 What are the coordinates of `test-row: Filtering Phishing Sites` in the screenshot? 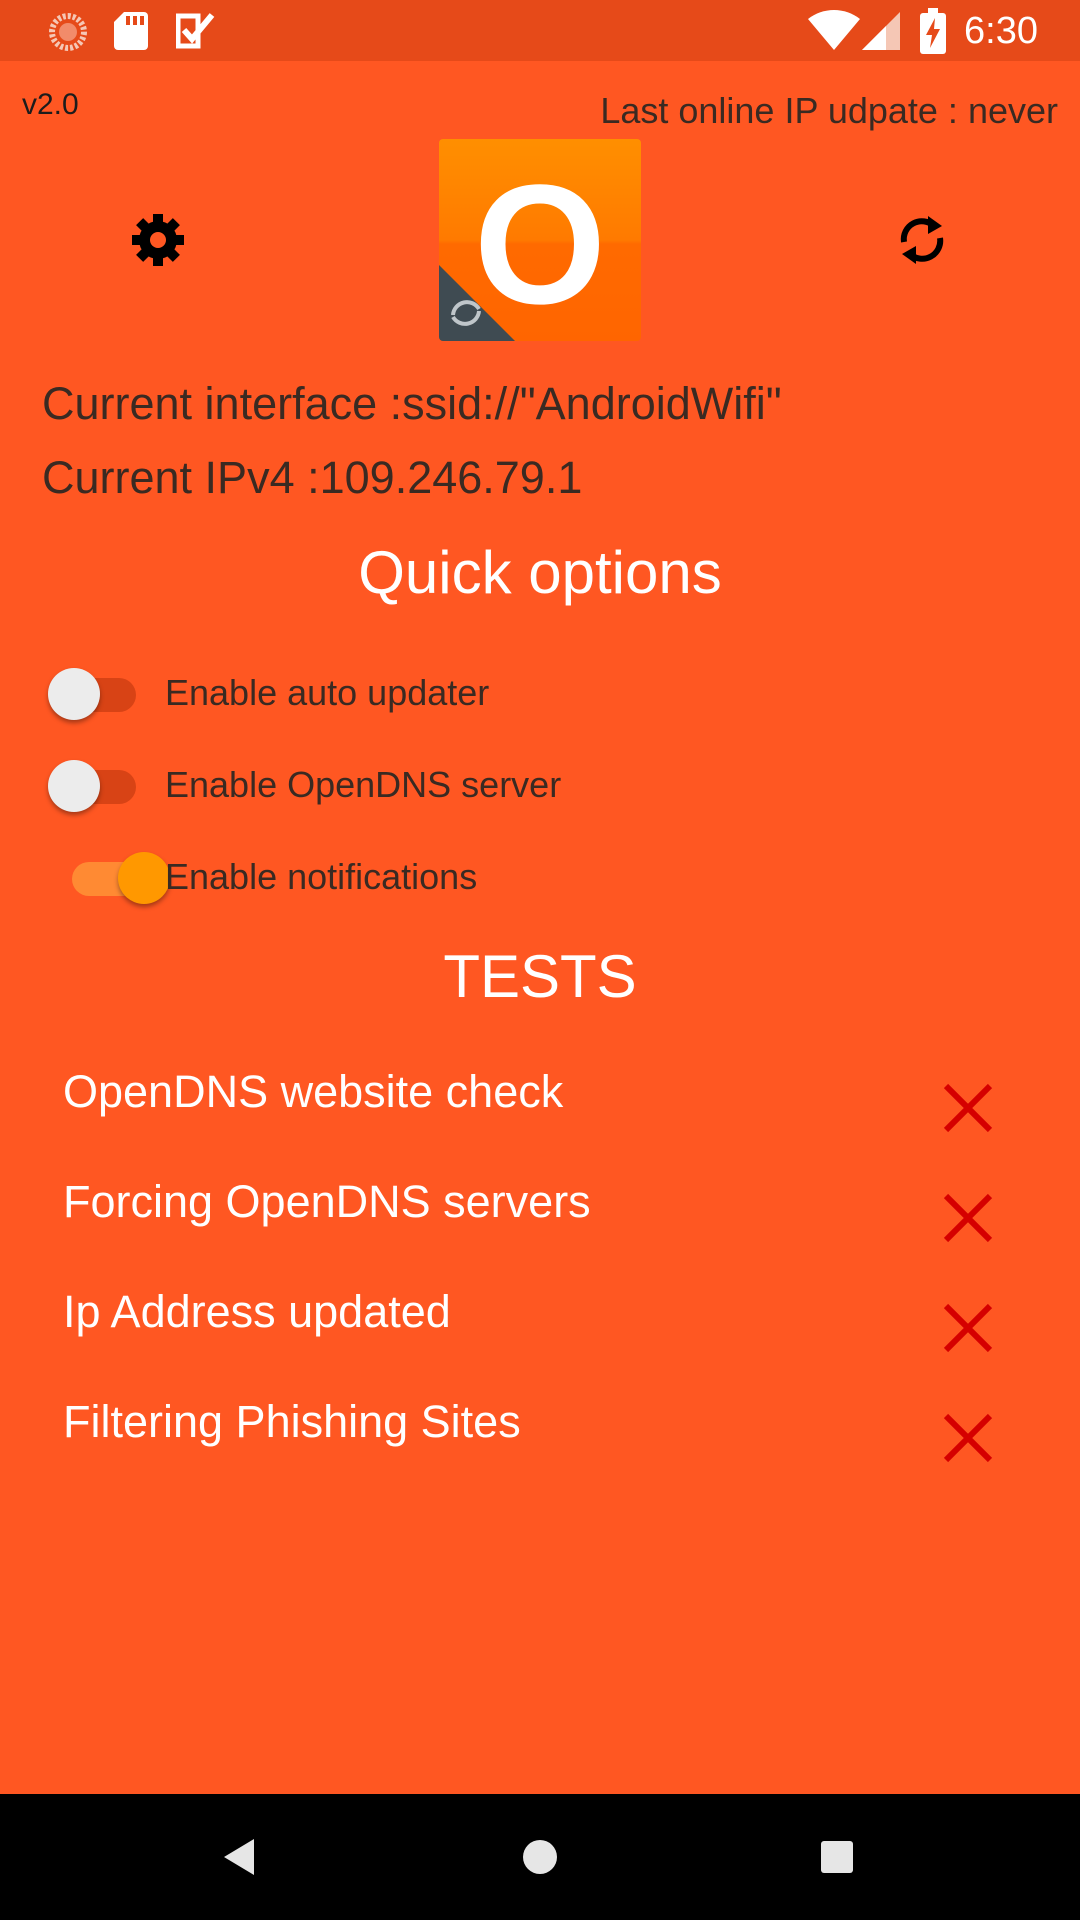 It's located at (540, 1446).